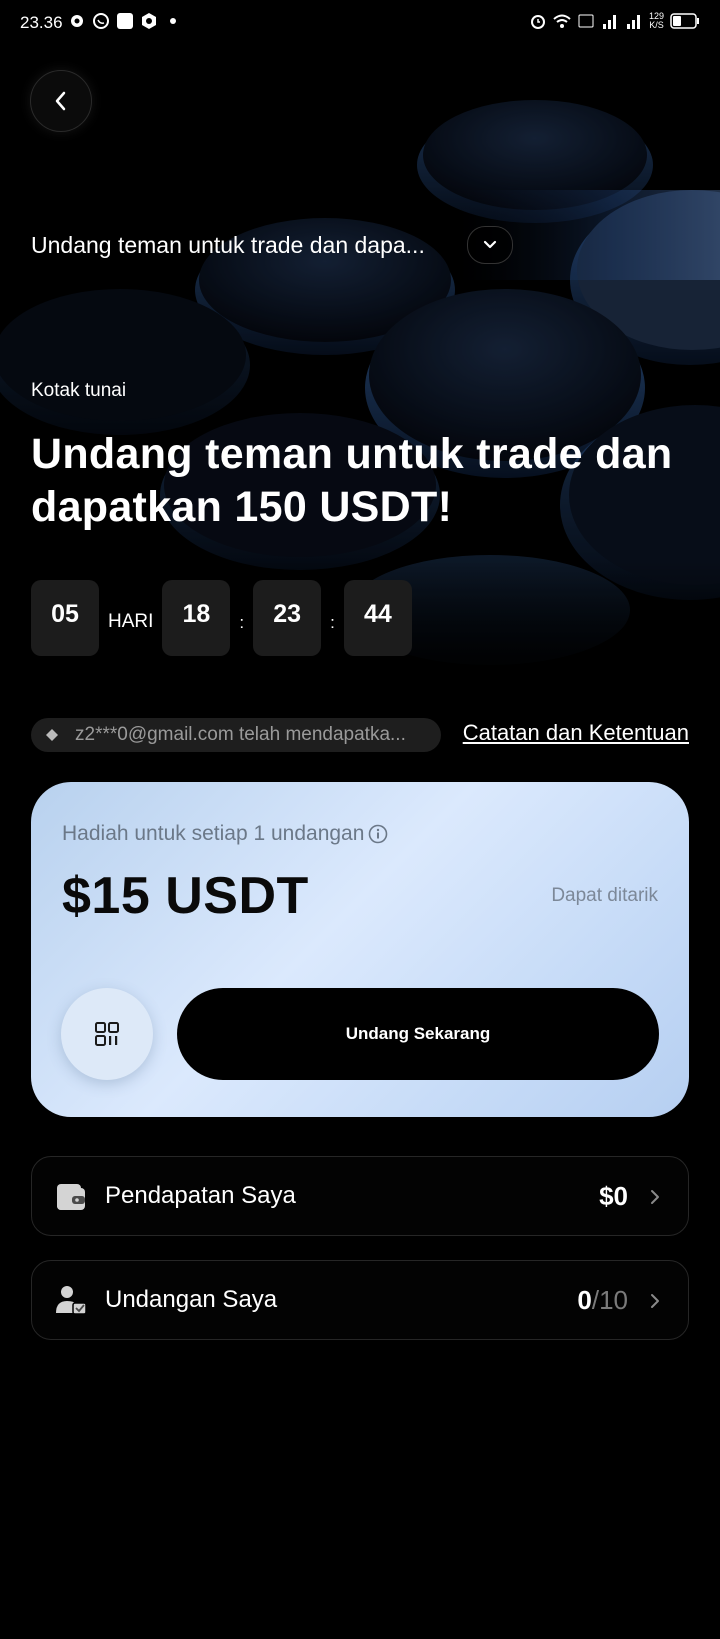  Describe the element at coordinates (71, 1197) in the screenshot. I see `wallet-icon` at that location.